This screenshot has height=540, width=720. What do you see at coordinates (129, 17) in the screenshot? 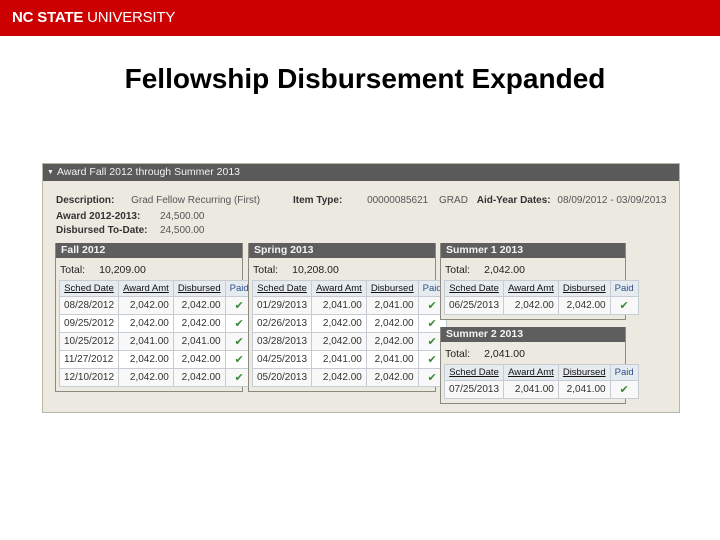
I see `logo-light-text: UNIVERSITY` at bounding box center [129, 17].